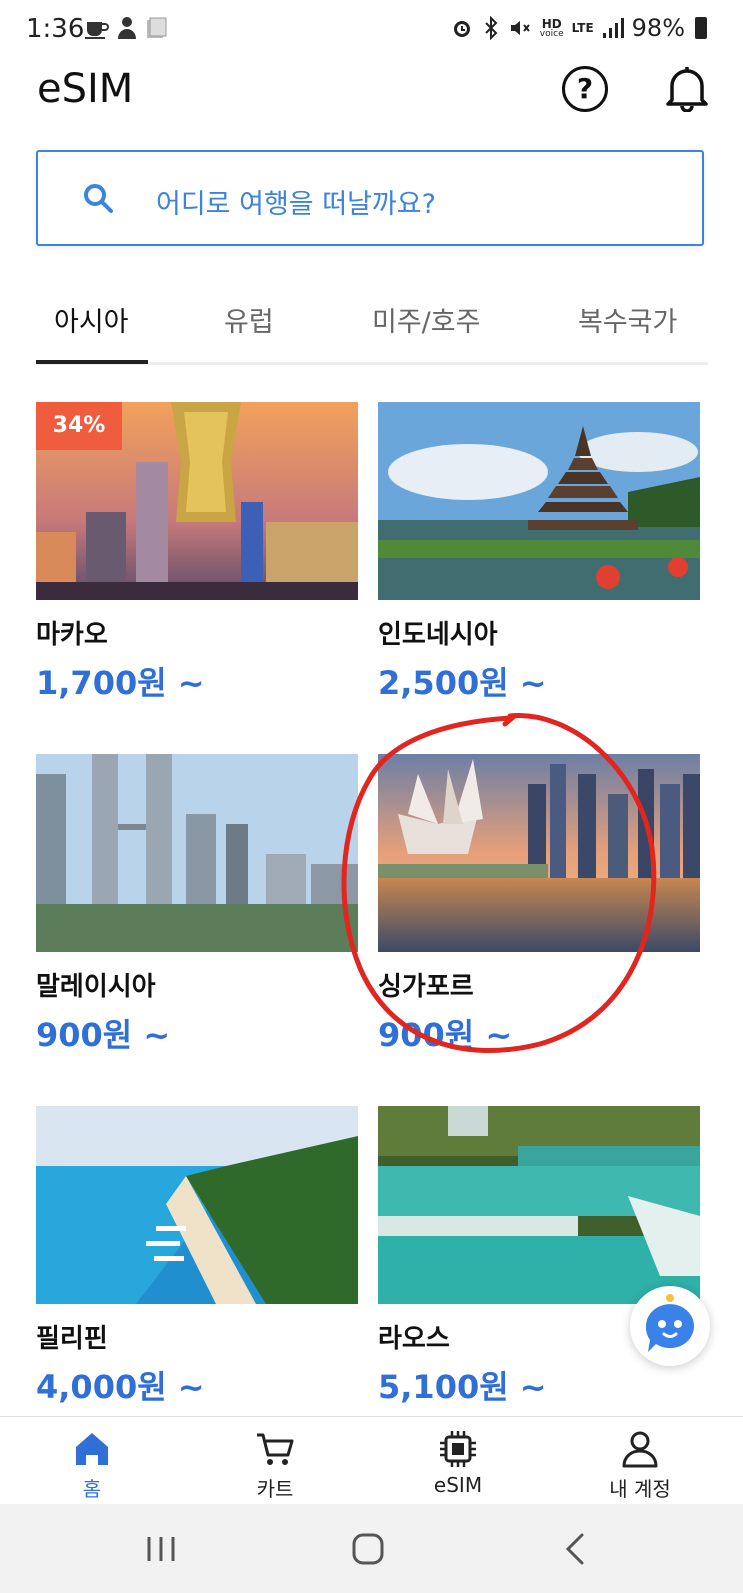 This screenshot has height=1593, width=743. What do you see at coordinates (551, 23) in the screenshot?
I see `hd-label: HD` at bounding box center [551, 23].